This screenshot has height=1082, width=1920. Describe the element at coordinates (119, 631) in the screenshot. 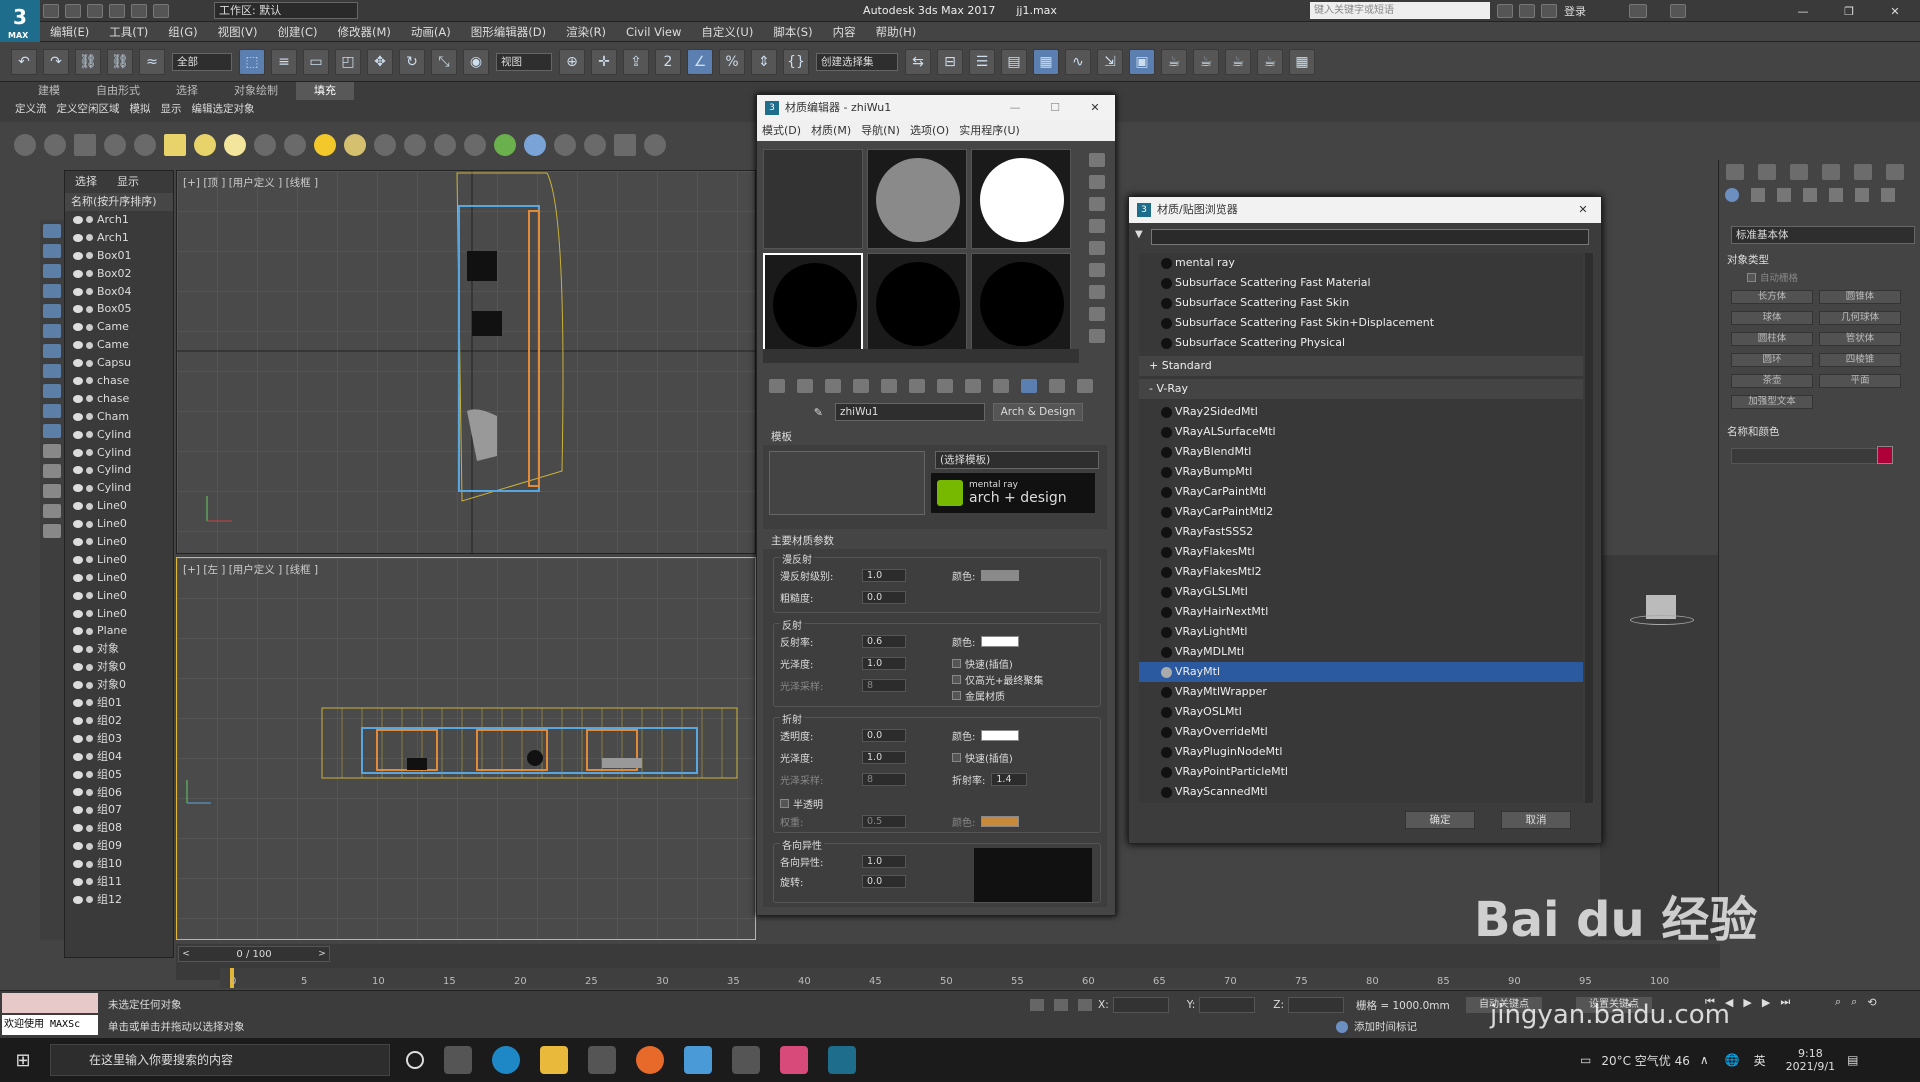

I see `scene-list-item: Plane` at that location.